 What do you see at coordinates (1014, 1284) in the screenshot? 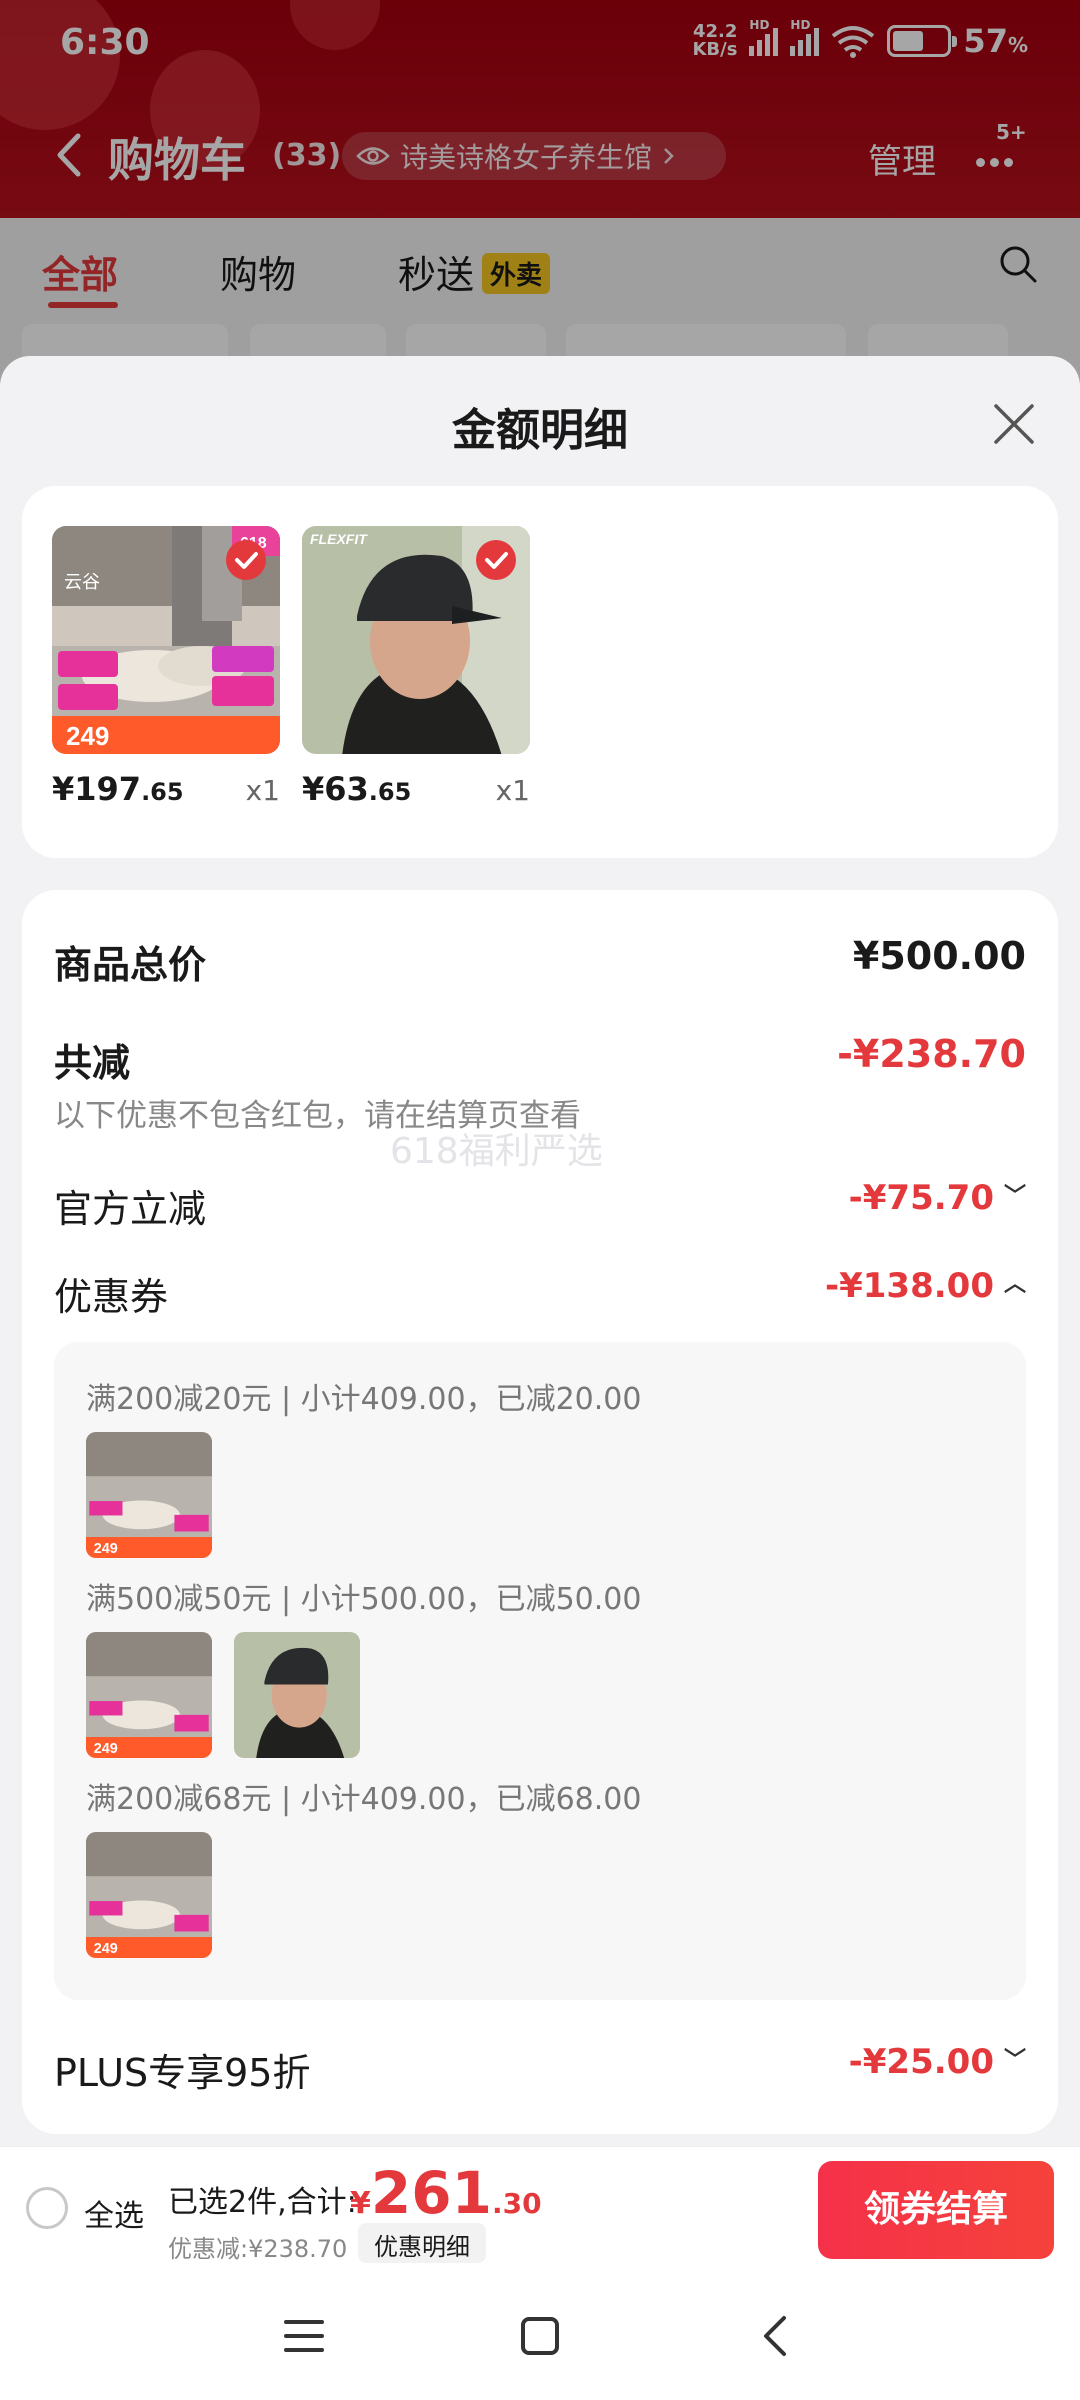
I see `chevron-up-icon: ︿` at bounding box center [1014, 1284].